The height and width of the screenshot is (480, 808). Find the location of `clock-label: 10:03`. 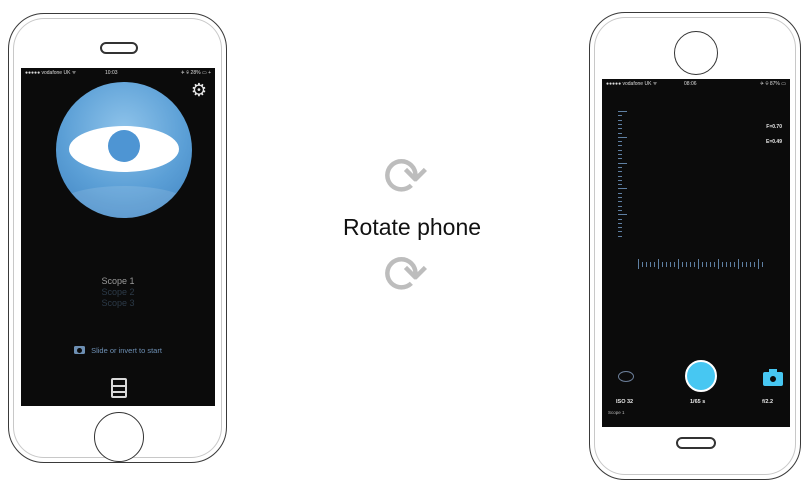

clock-label: 10:03 is located at coordinates (111, 73).